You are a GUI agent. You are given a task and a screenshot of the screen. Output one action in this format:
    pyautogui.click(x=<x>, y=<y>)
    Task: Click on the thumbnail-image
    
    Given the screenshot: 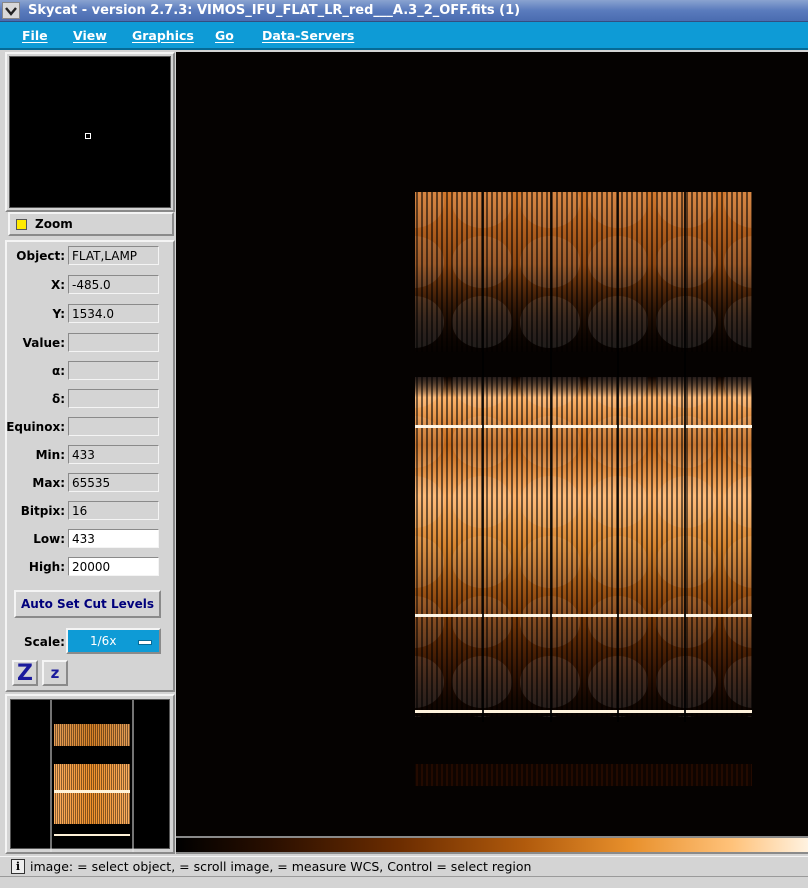 What is the action you would take?
    pyautogui.click(x=92, y=776)
    